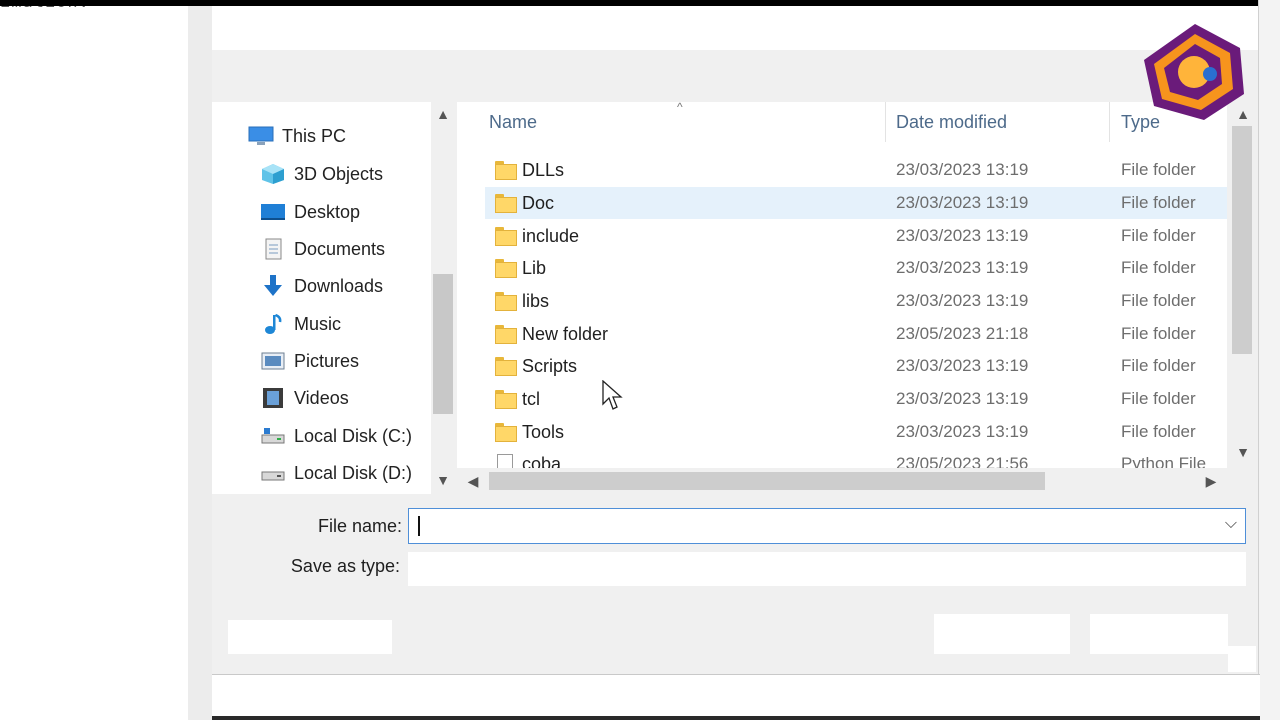 Image resolution: width=1280 pixels, height=721 pixels. What do you see at coordinates (735, 76) in the screenshot?
I see `dialog-toolbar` at bounding box center [735, 76].